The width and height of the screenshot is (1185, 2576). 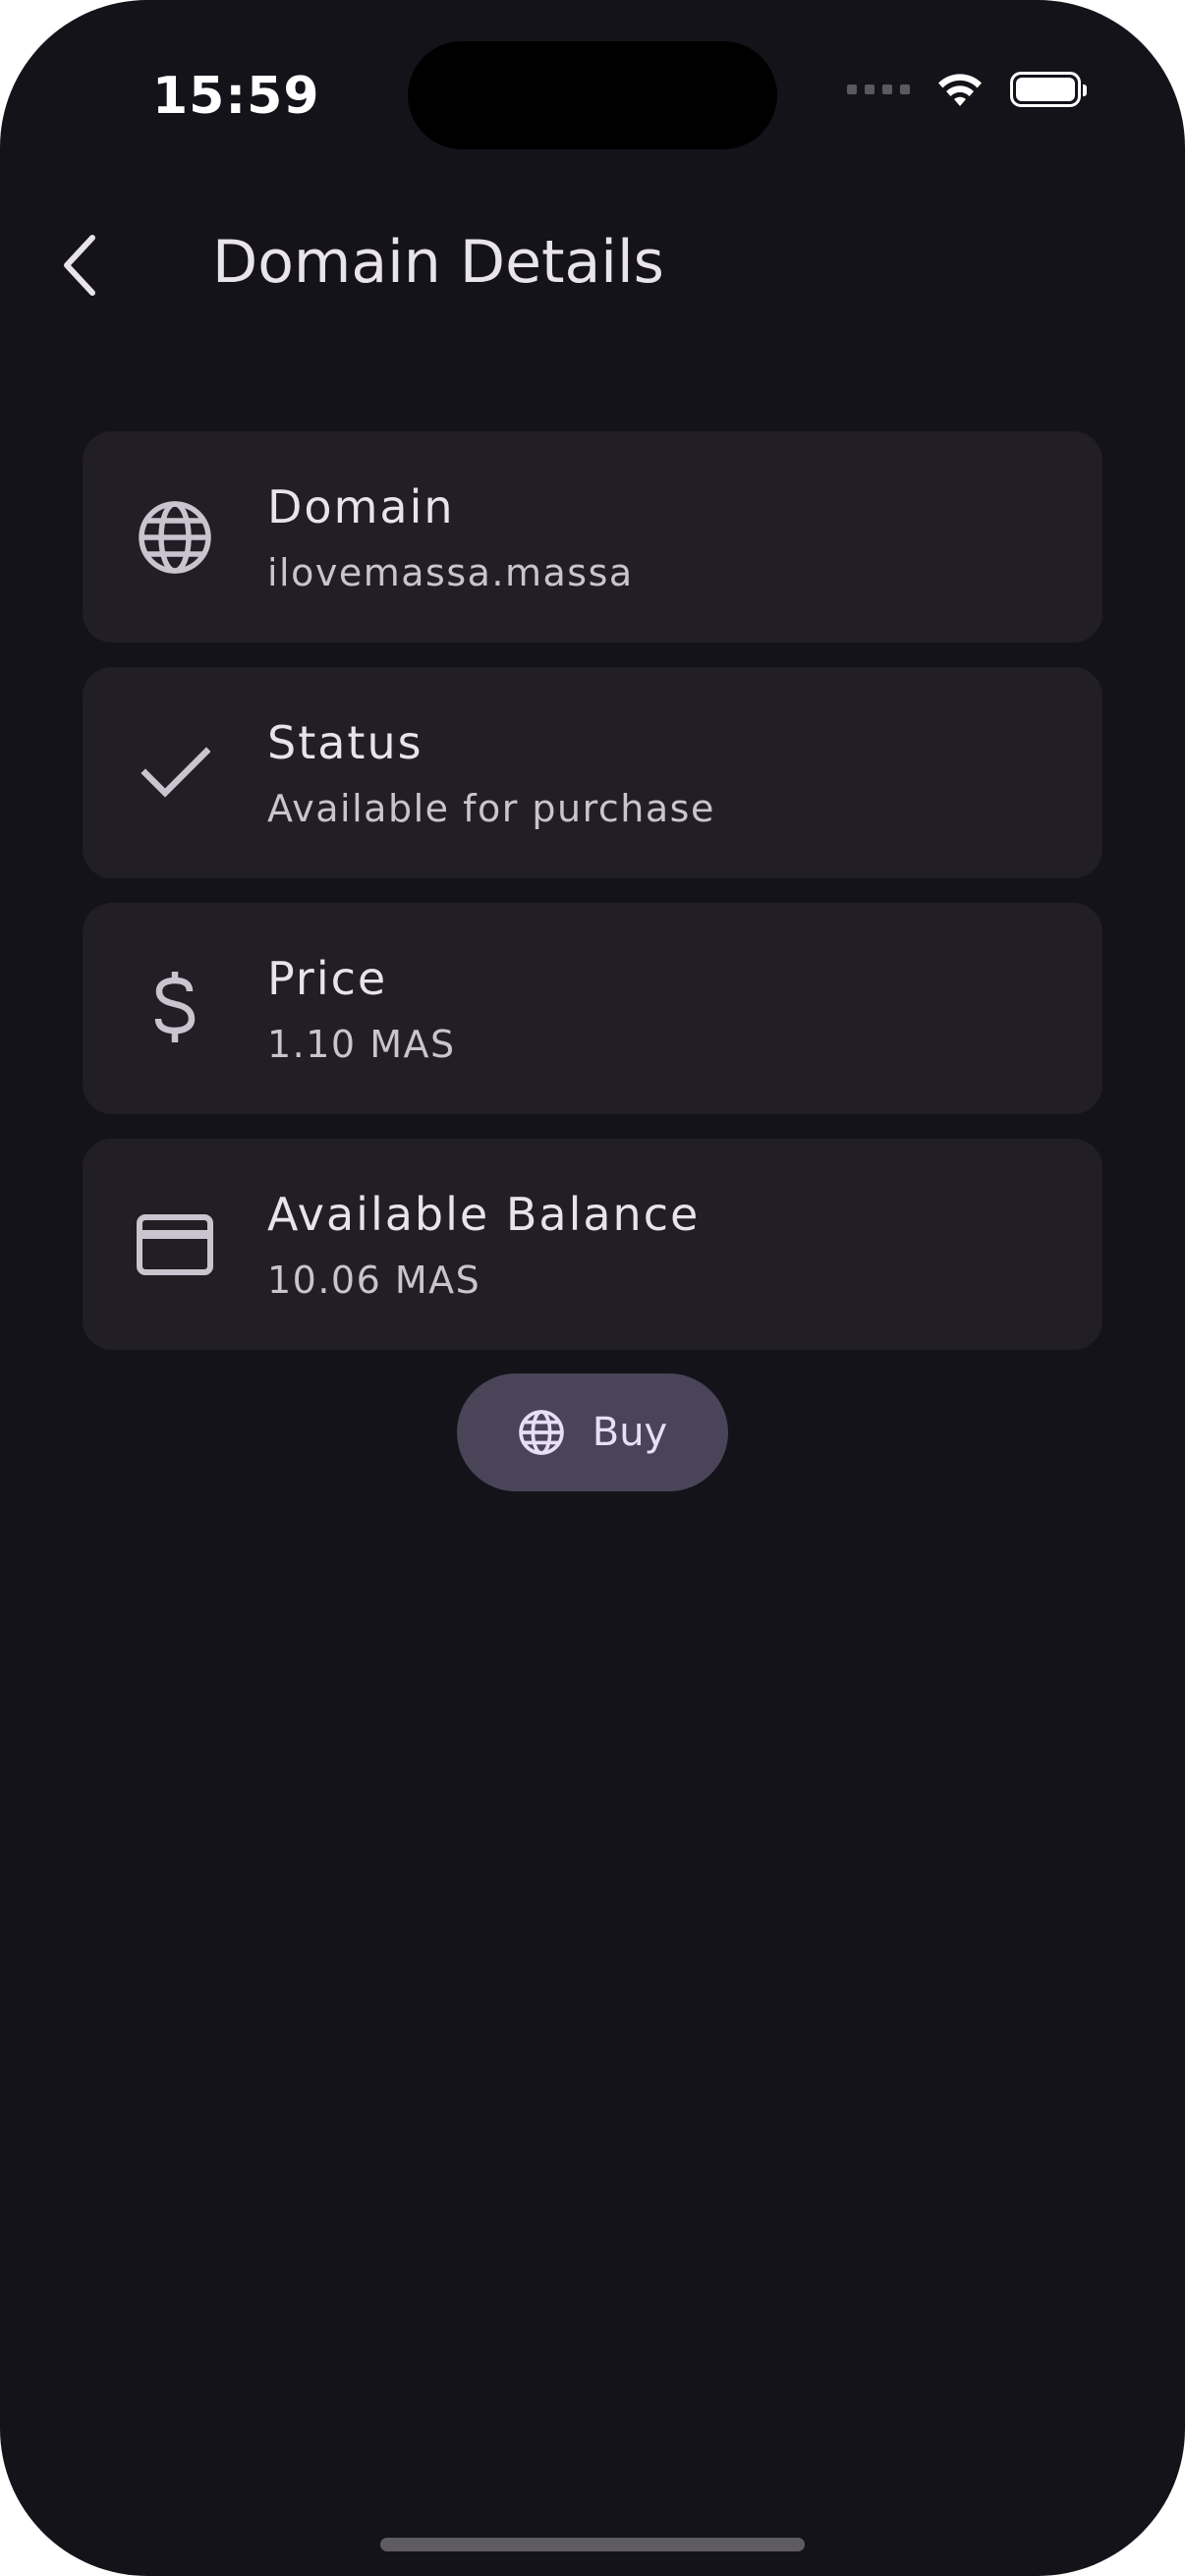 I want to click on card-label: Price, so click(x=327, y=978).